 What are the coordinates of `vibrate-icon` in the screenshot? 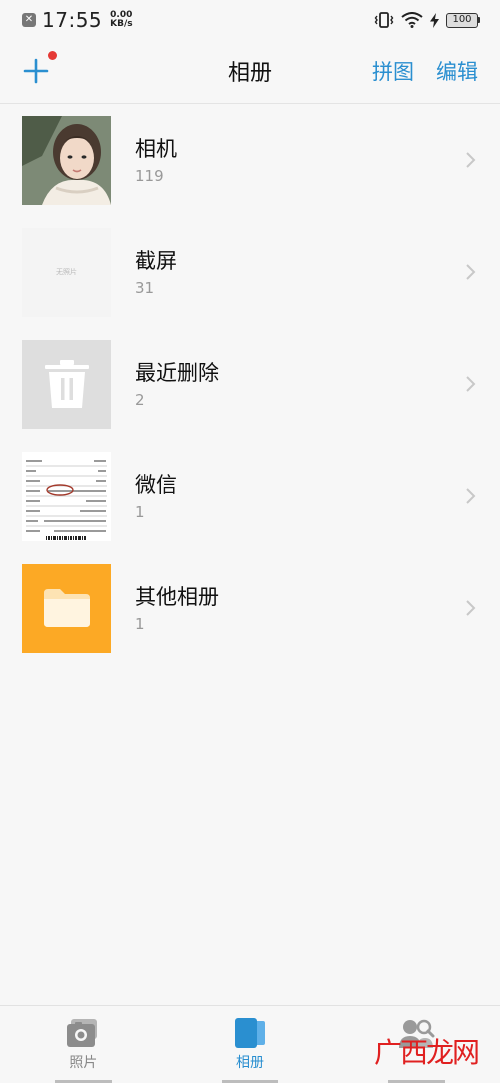 It's located at (384, 20).